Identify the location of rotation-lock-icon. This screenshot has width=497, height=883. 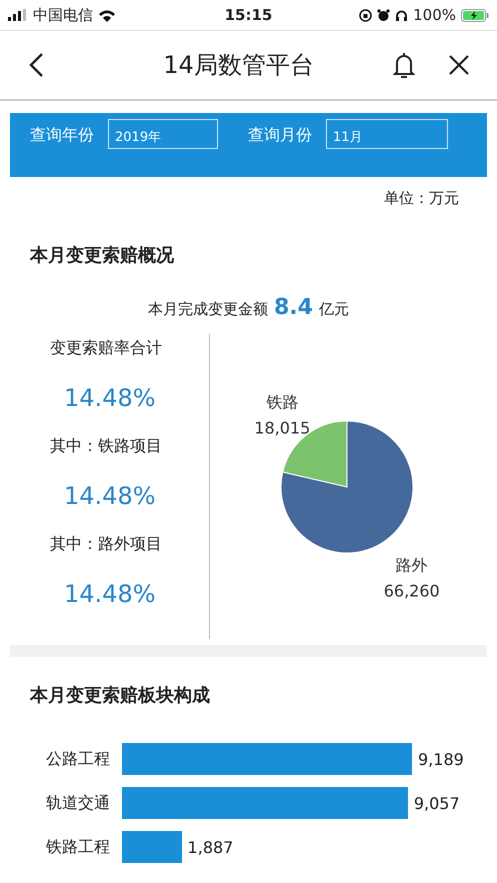
(365, 15).